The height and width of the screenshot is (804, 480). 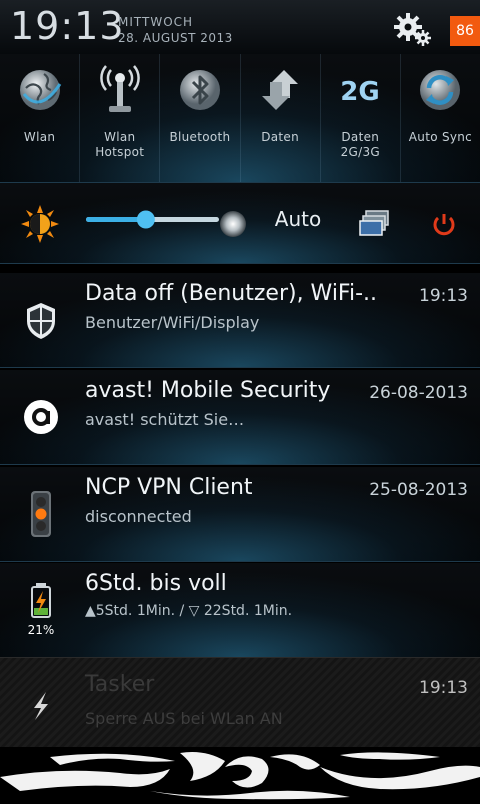 What do you see at coordinates (208, 390) in the screenshot?
I see `notification-title: avast! Mobile Security` at bounding box center [208, 390].